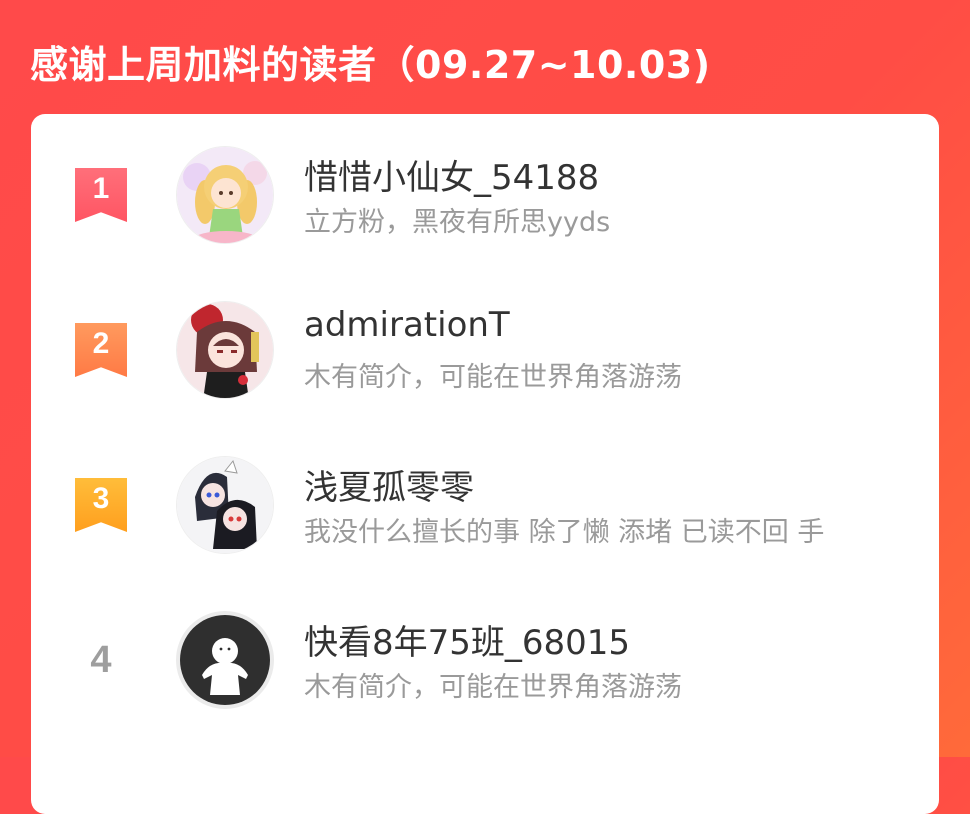  I want to click on list-item: 4 快看8年75班_68015 木有简介，可能在世界角落游荡, so click(485, 666).